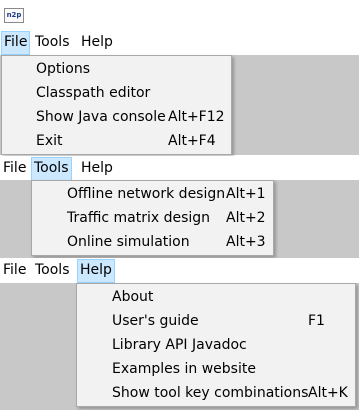 This screenshot has height=410, width=359. Describe the element at coordinates (14, 15) in the screenshot. I see `app-logo-icon: n2p` at that location.